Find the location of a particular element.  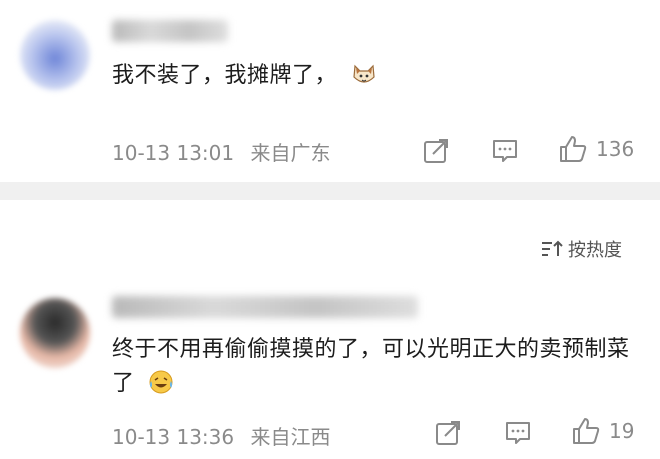

comment-location: 来自江西 is located at coordinates (290, 437).